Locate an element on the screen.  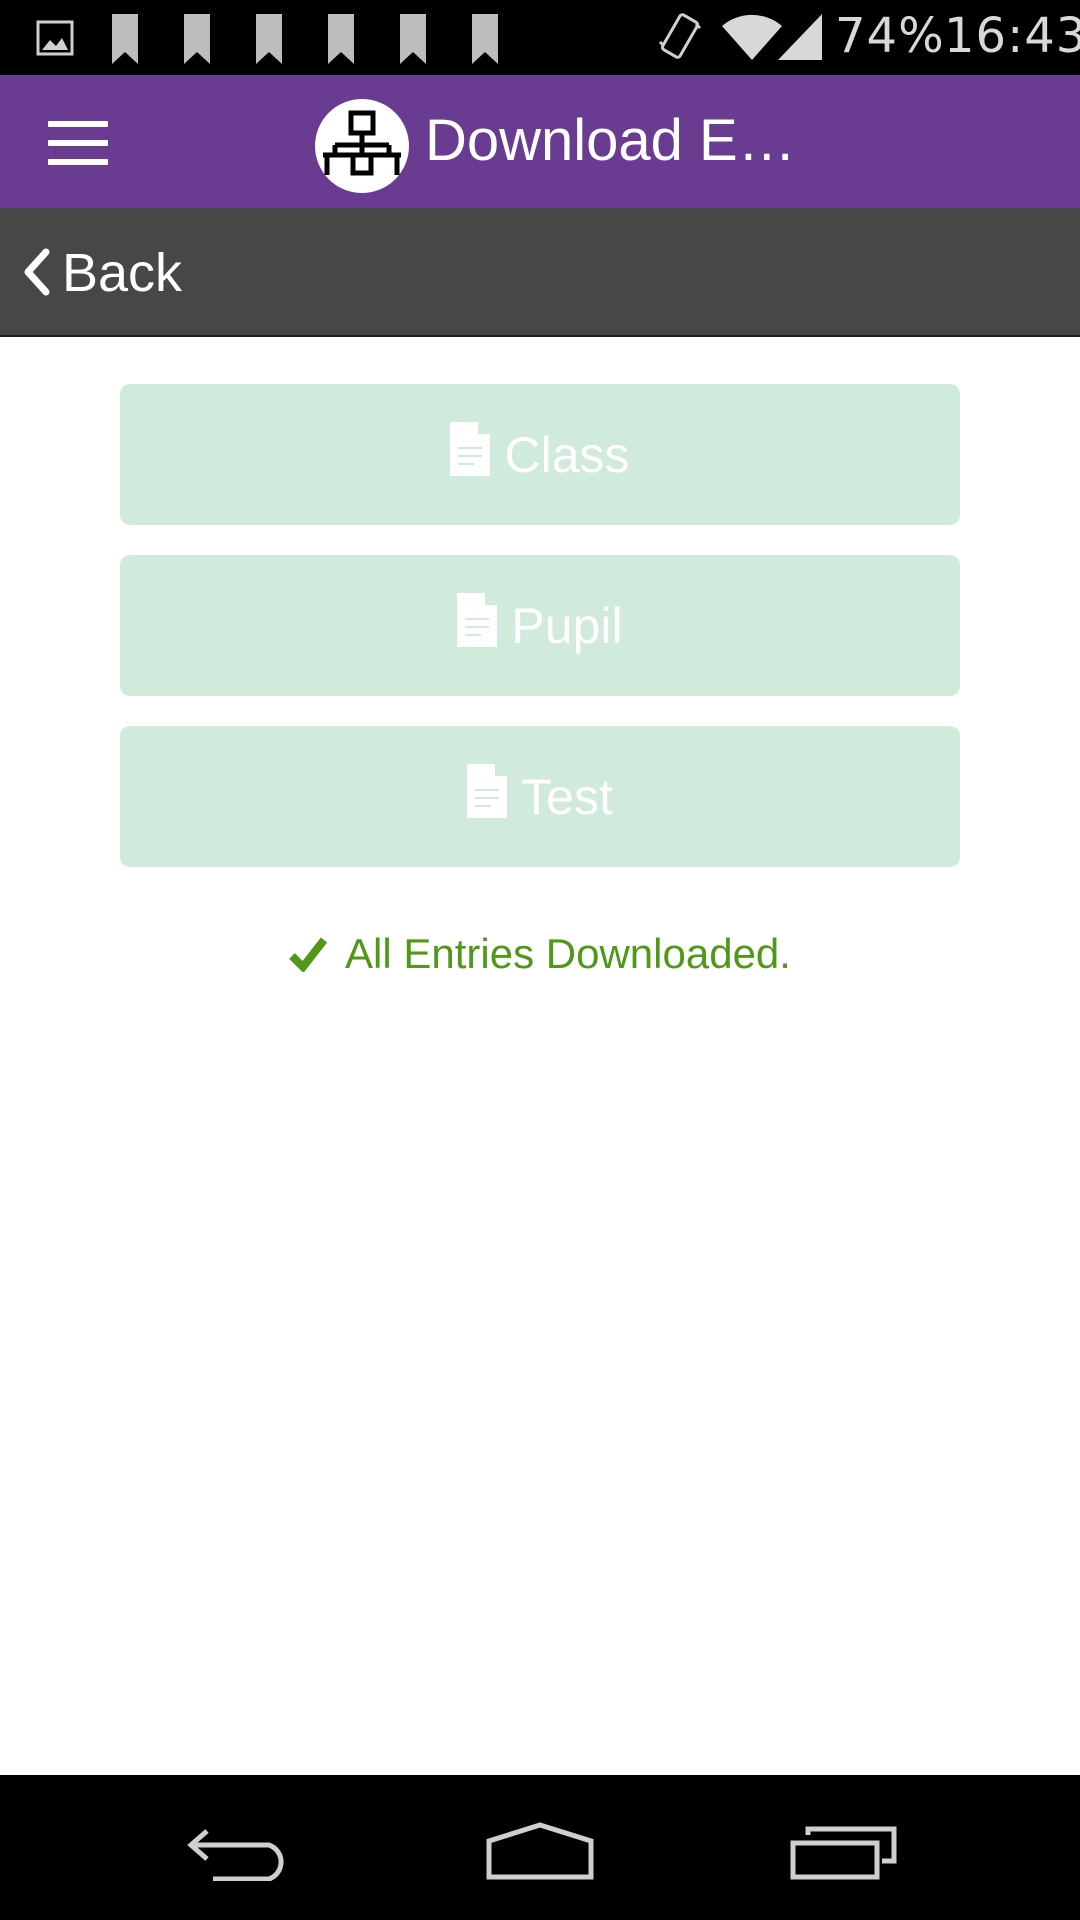
download-test-button: Test is located at coordinates (540, 796).